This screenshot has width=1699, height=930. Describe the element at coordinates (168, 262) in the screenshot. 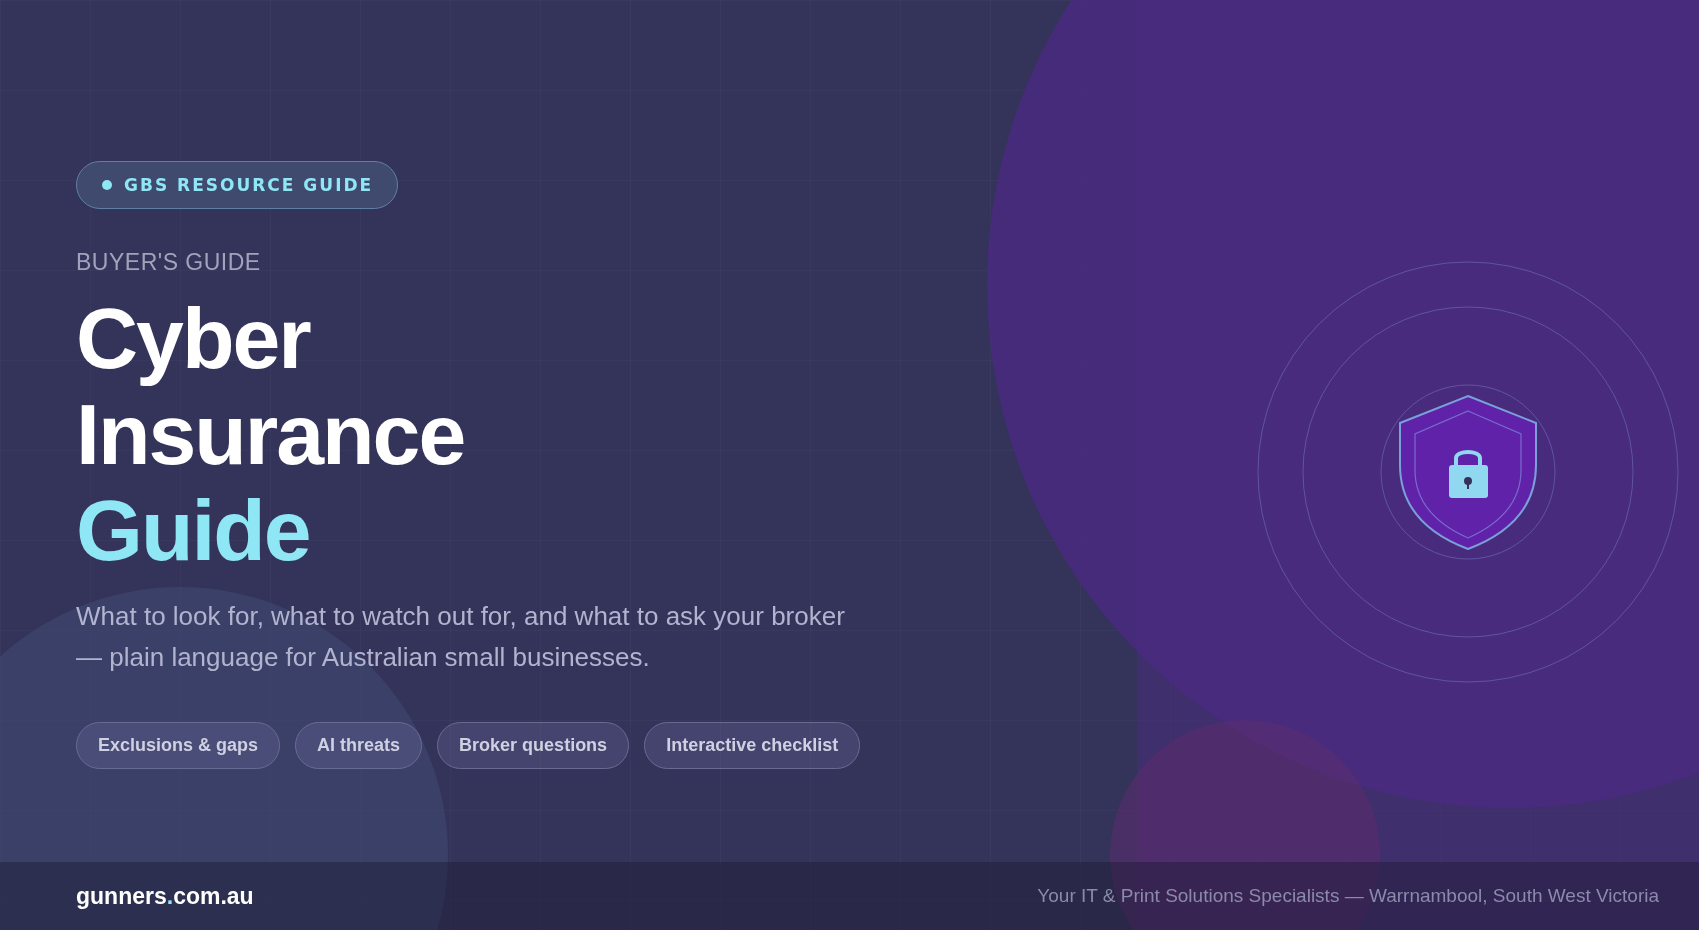

I see `eyebrow-label: BUYER'S GUIDE` at that location.